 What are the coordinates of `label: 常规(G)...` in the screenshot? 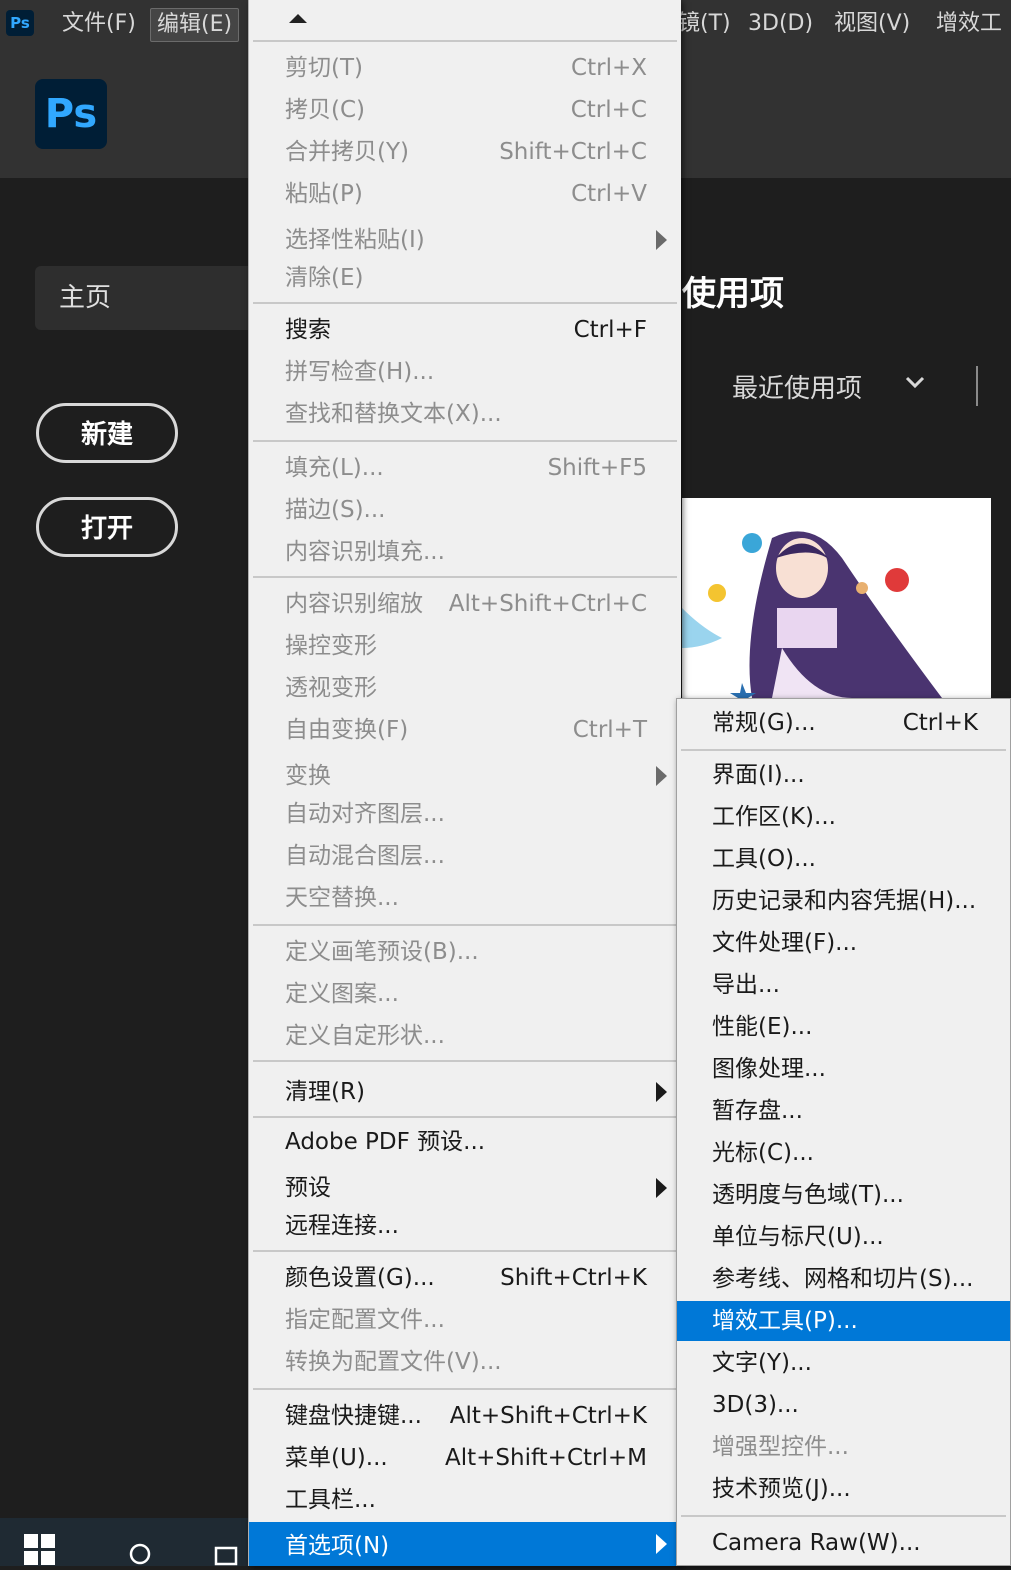 It's located at (764, 723).